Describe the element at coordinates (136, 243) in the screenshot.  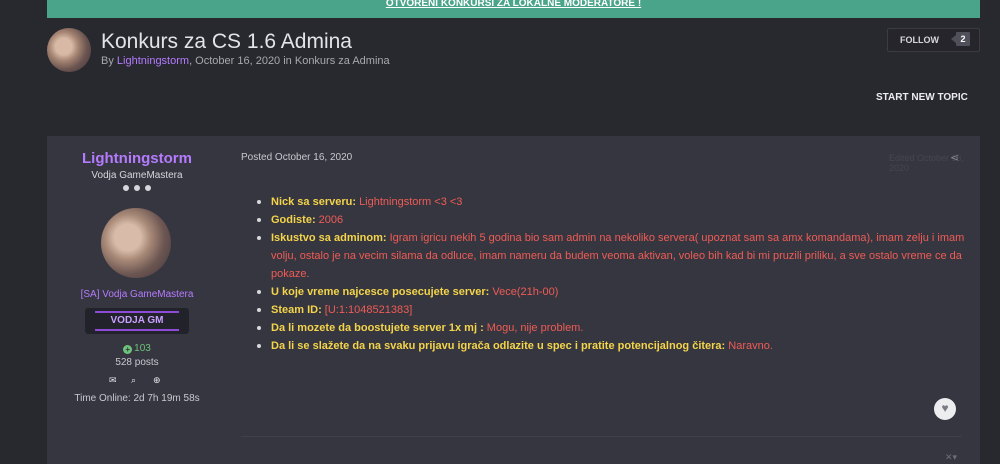
I see `post-author-avatar` at that location.